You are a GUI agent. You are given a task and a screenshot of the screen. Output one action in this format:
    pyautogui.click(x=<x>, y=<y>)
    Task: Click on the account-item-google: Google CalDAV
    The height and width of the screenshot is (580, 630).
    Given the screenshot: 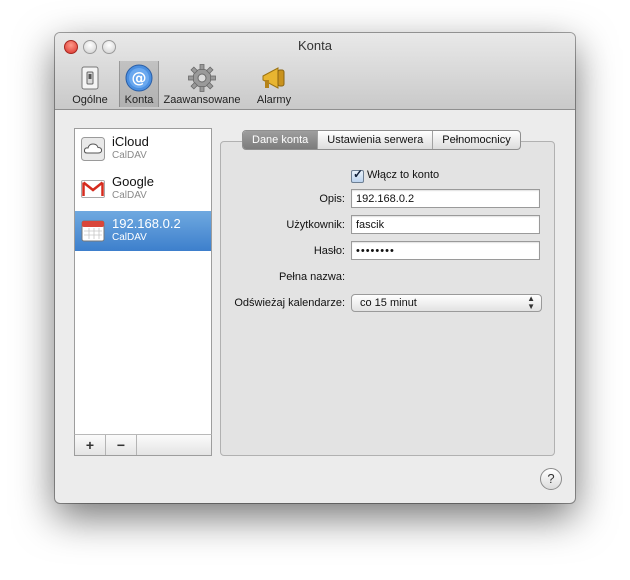 What is the action you would take?
    pyautogui.click(x=143, y=189)
    